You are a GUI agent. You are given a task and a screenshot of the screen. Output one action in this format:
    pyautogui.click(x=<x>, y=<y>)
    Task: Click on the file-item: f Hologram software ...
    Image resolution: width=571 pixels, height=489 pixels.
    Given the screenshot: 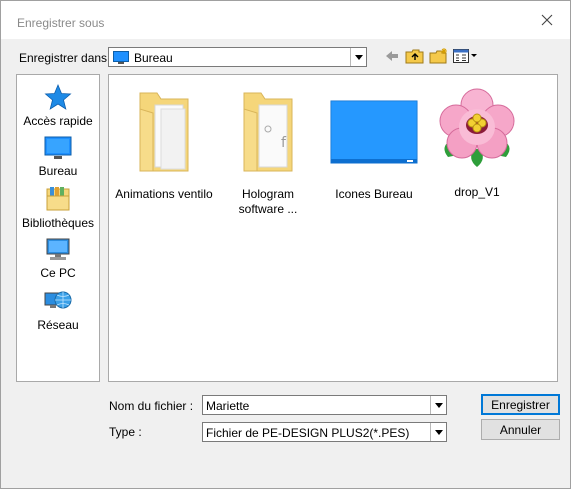 What is the action you would take?
    pyautogui.click(x=268, y=152)
    